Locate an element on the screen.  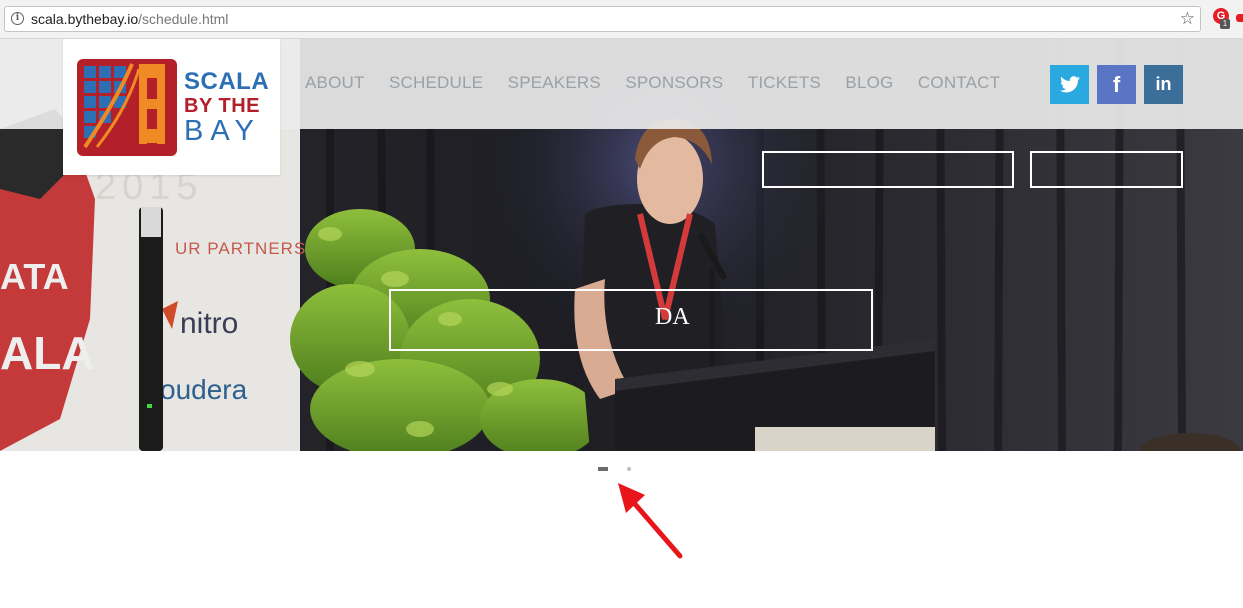
info-icon: i is located at coordinates (17, 18).